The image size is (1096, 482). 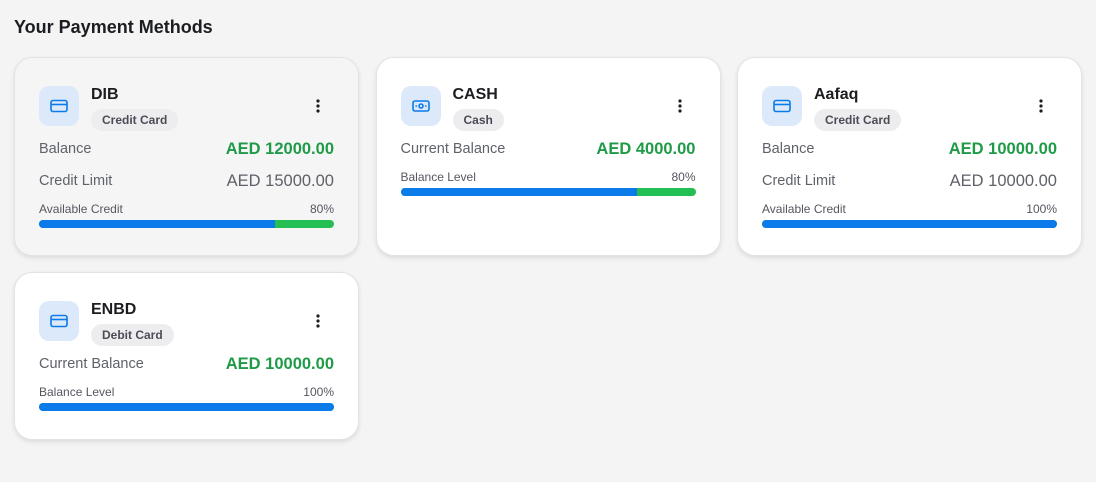 I want to click on card-name: CASH, so click(x=475, y=94).